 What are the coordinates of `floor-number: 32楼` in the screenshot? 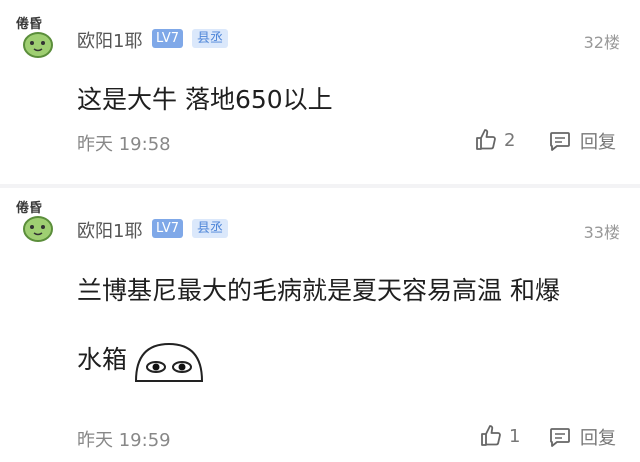 It's located at (601, 42).